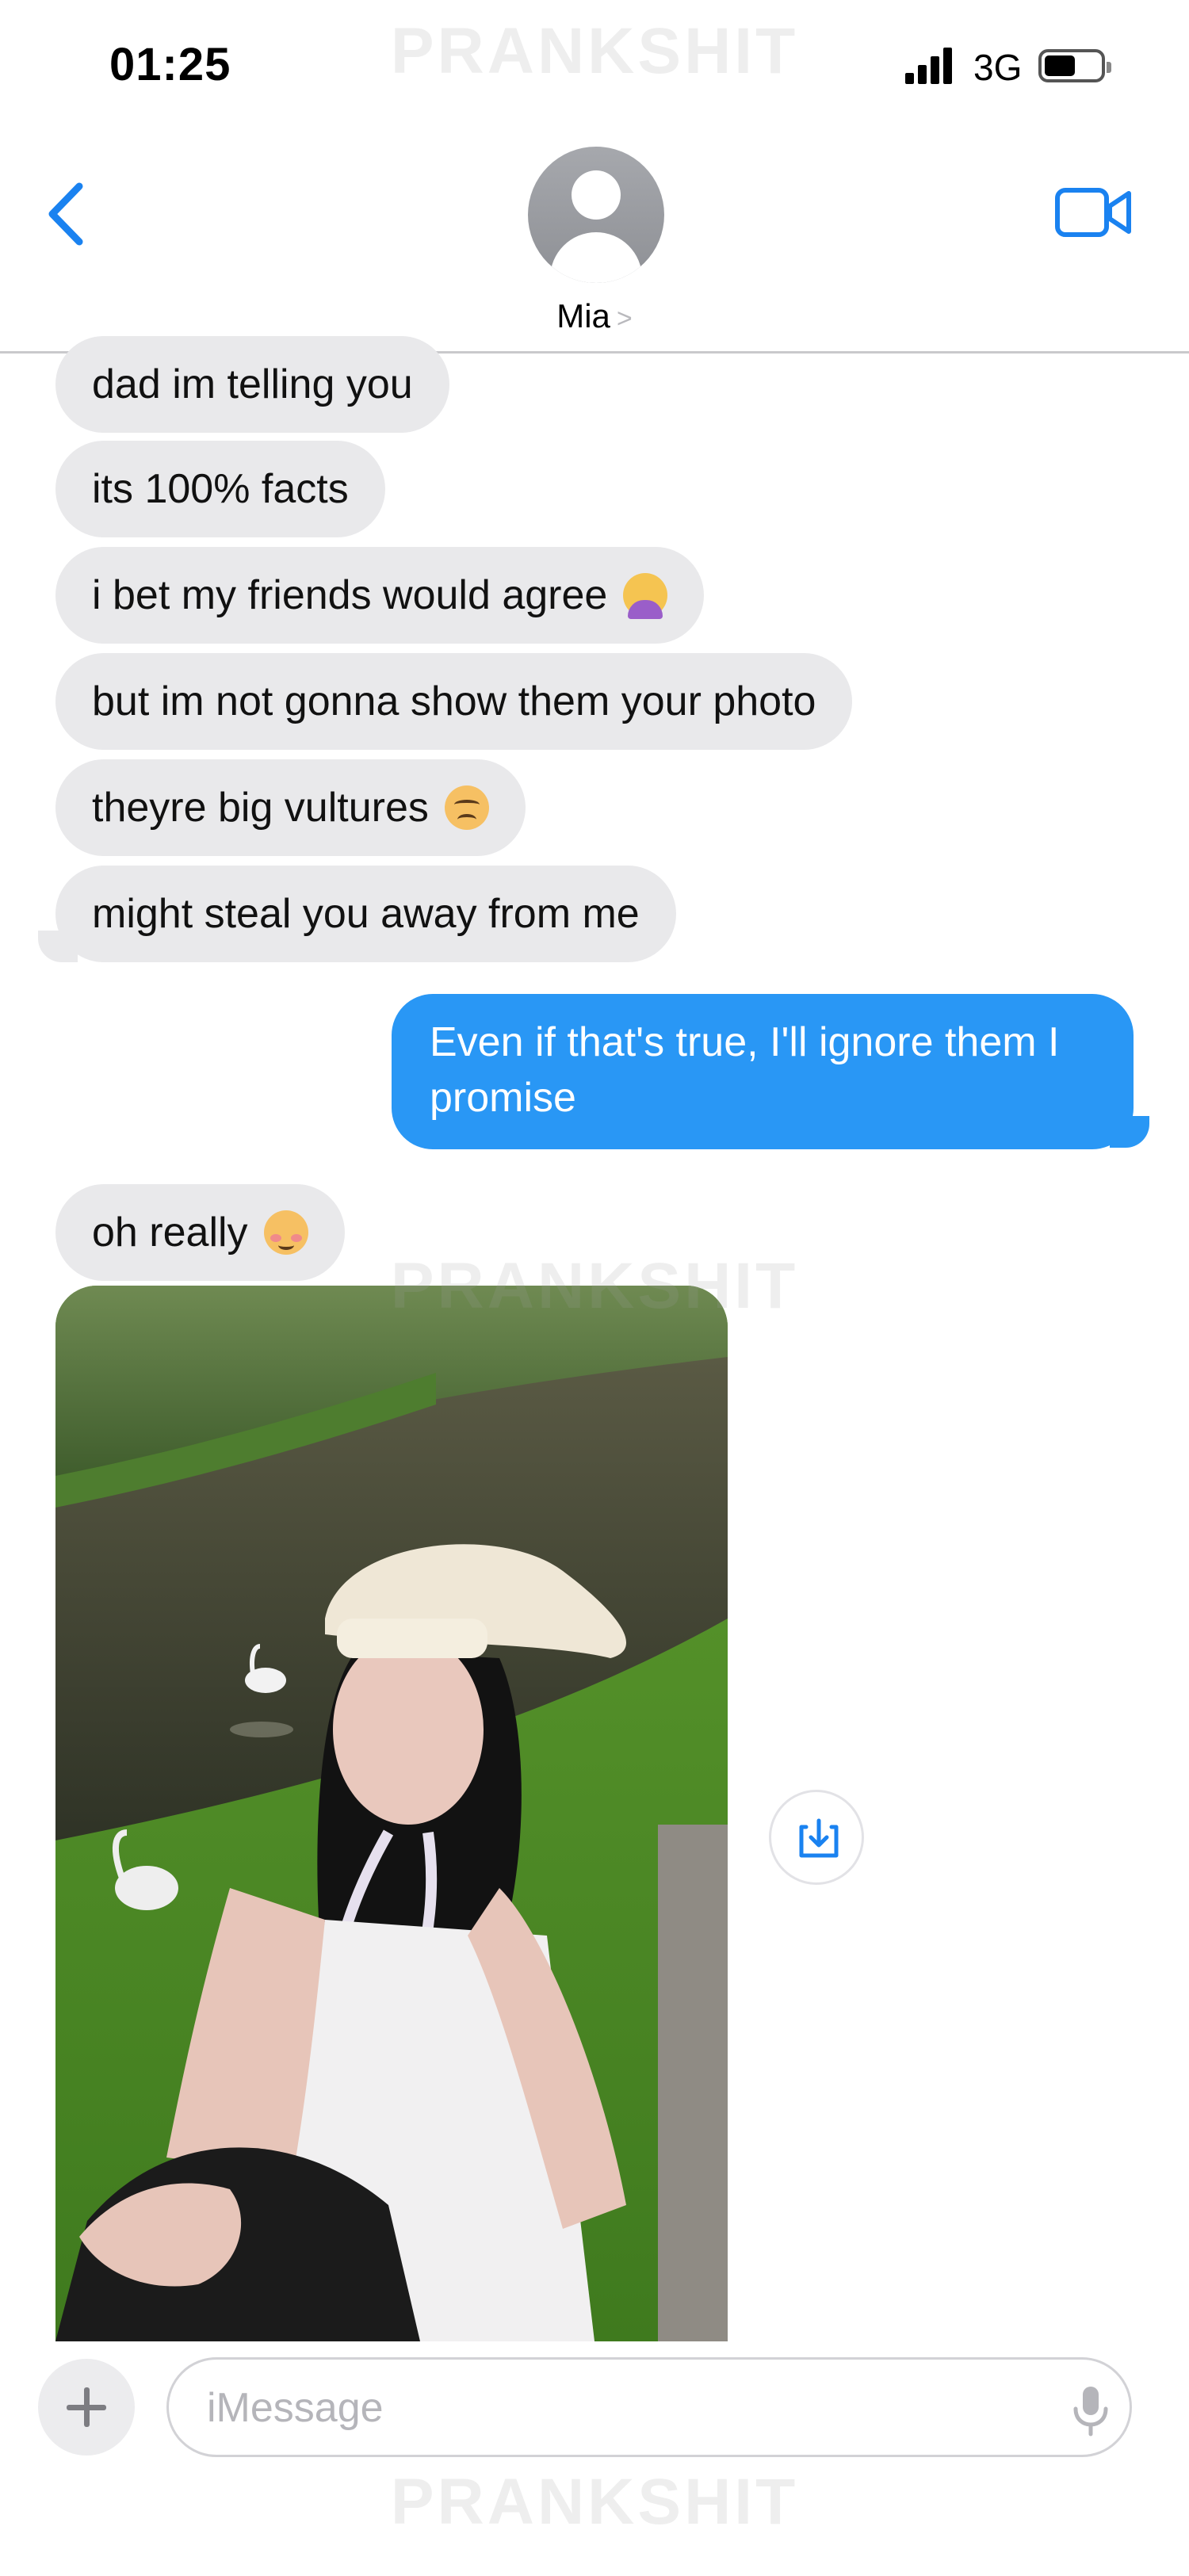 This screenshot has width=1189, height=2576. Describe the element at coordinates (285, 1232) in the screenshot. I see `relieved-face-icon` at that location.